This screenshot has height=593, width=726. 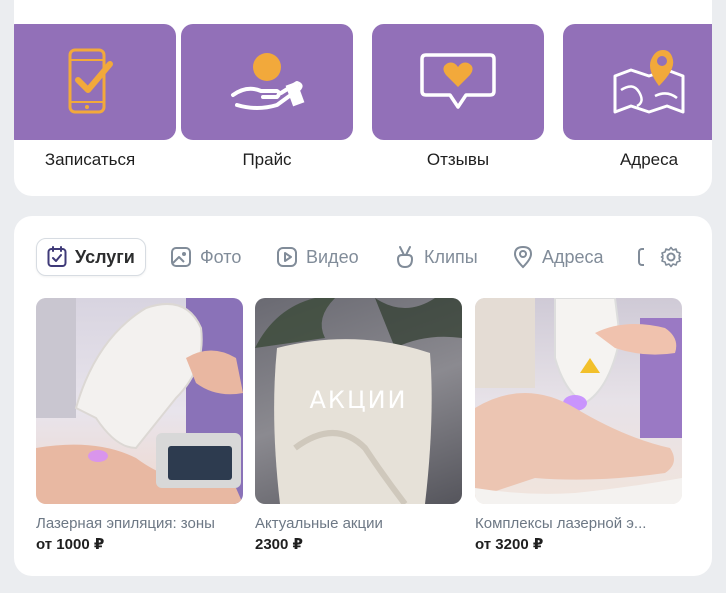 I want to click on action-tile-addresses, so click(x=637, y=82).